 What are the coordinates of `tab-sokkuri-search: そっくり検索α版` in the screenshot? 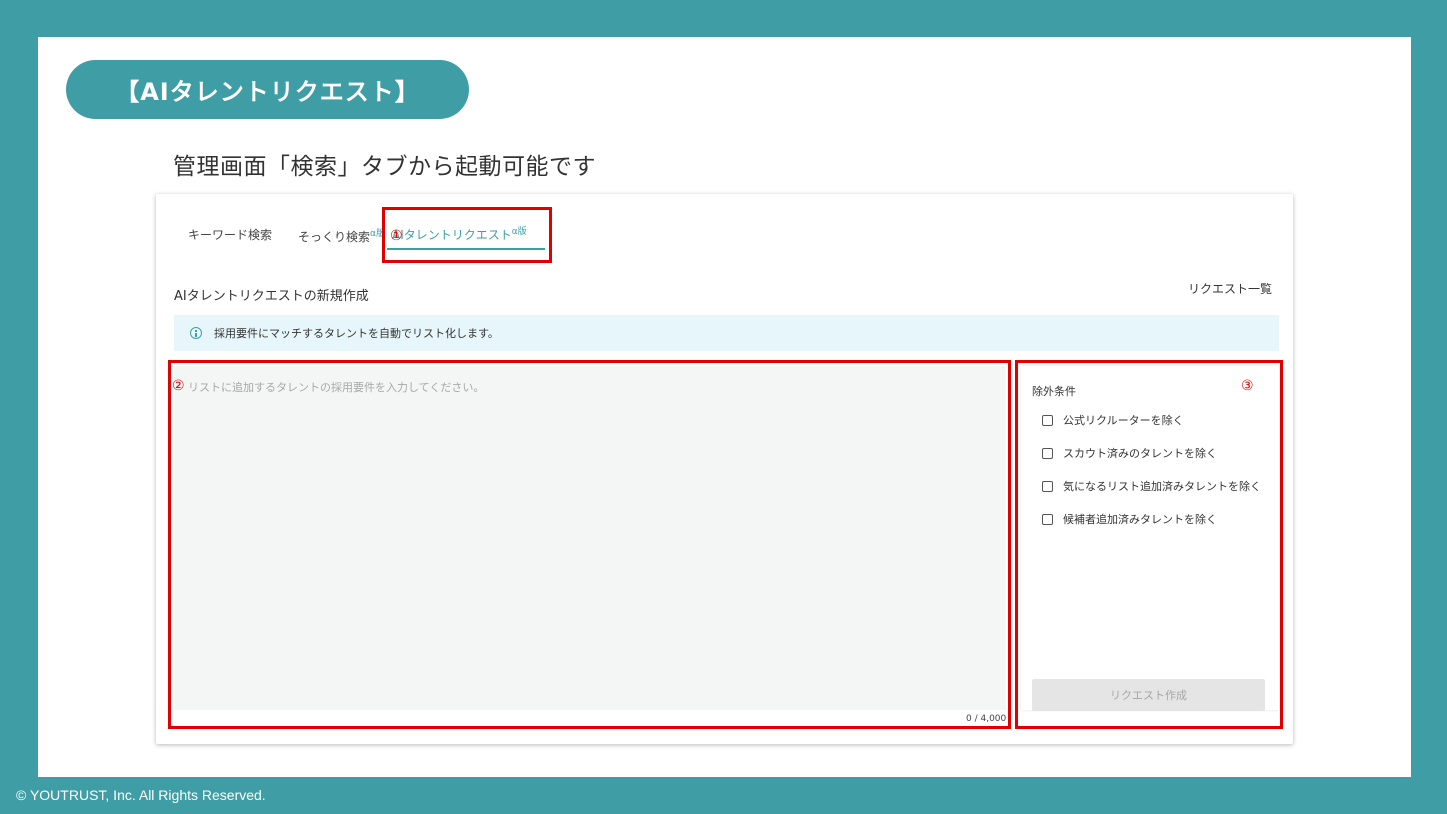 It's located at (341, 235).